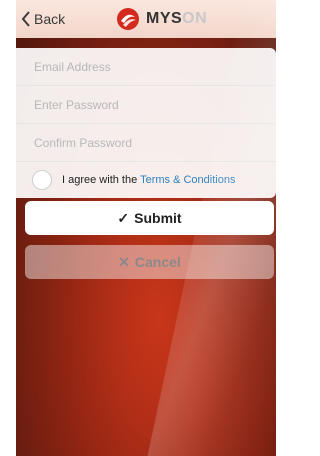  What do you see at coordinates (158, 218) in the screenshot?
I see `submit-label: Submit` at bounding box center [158, 218].